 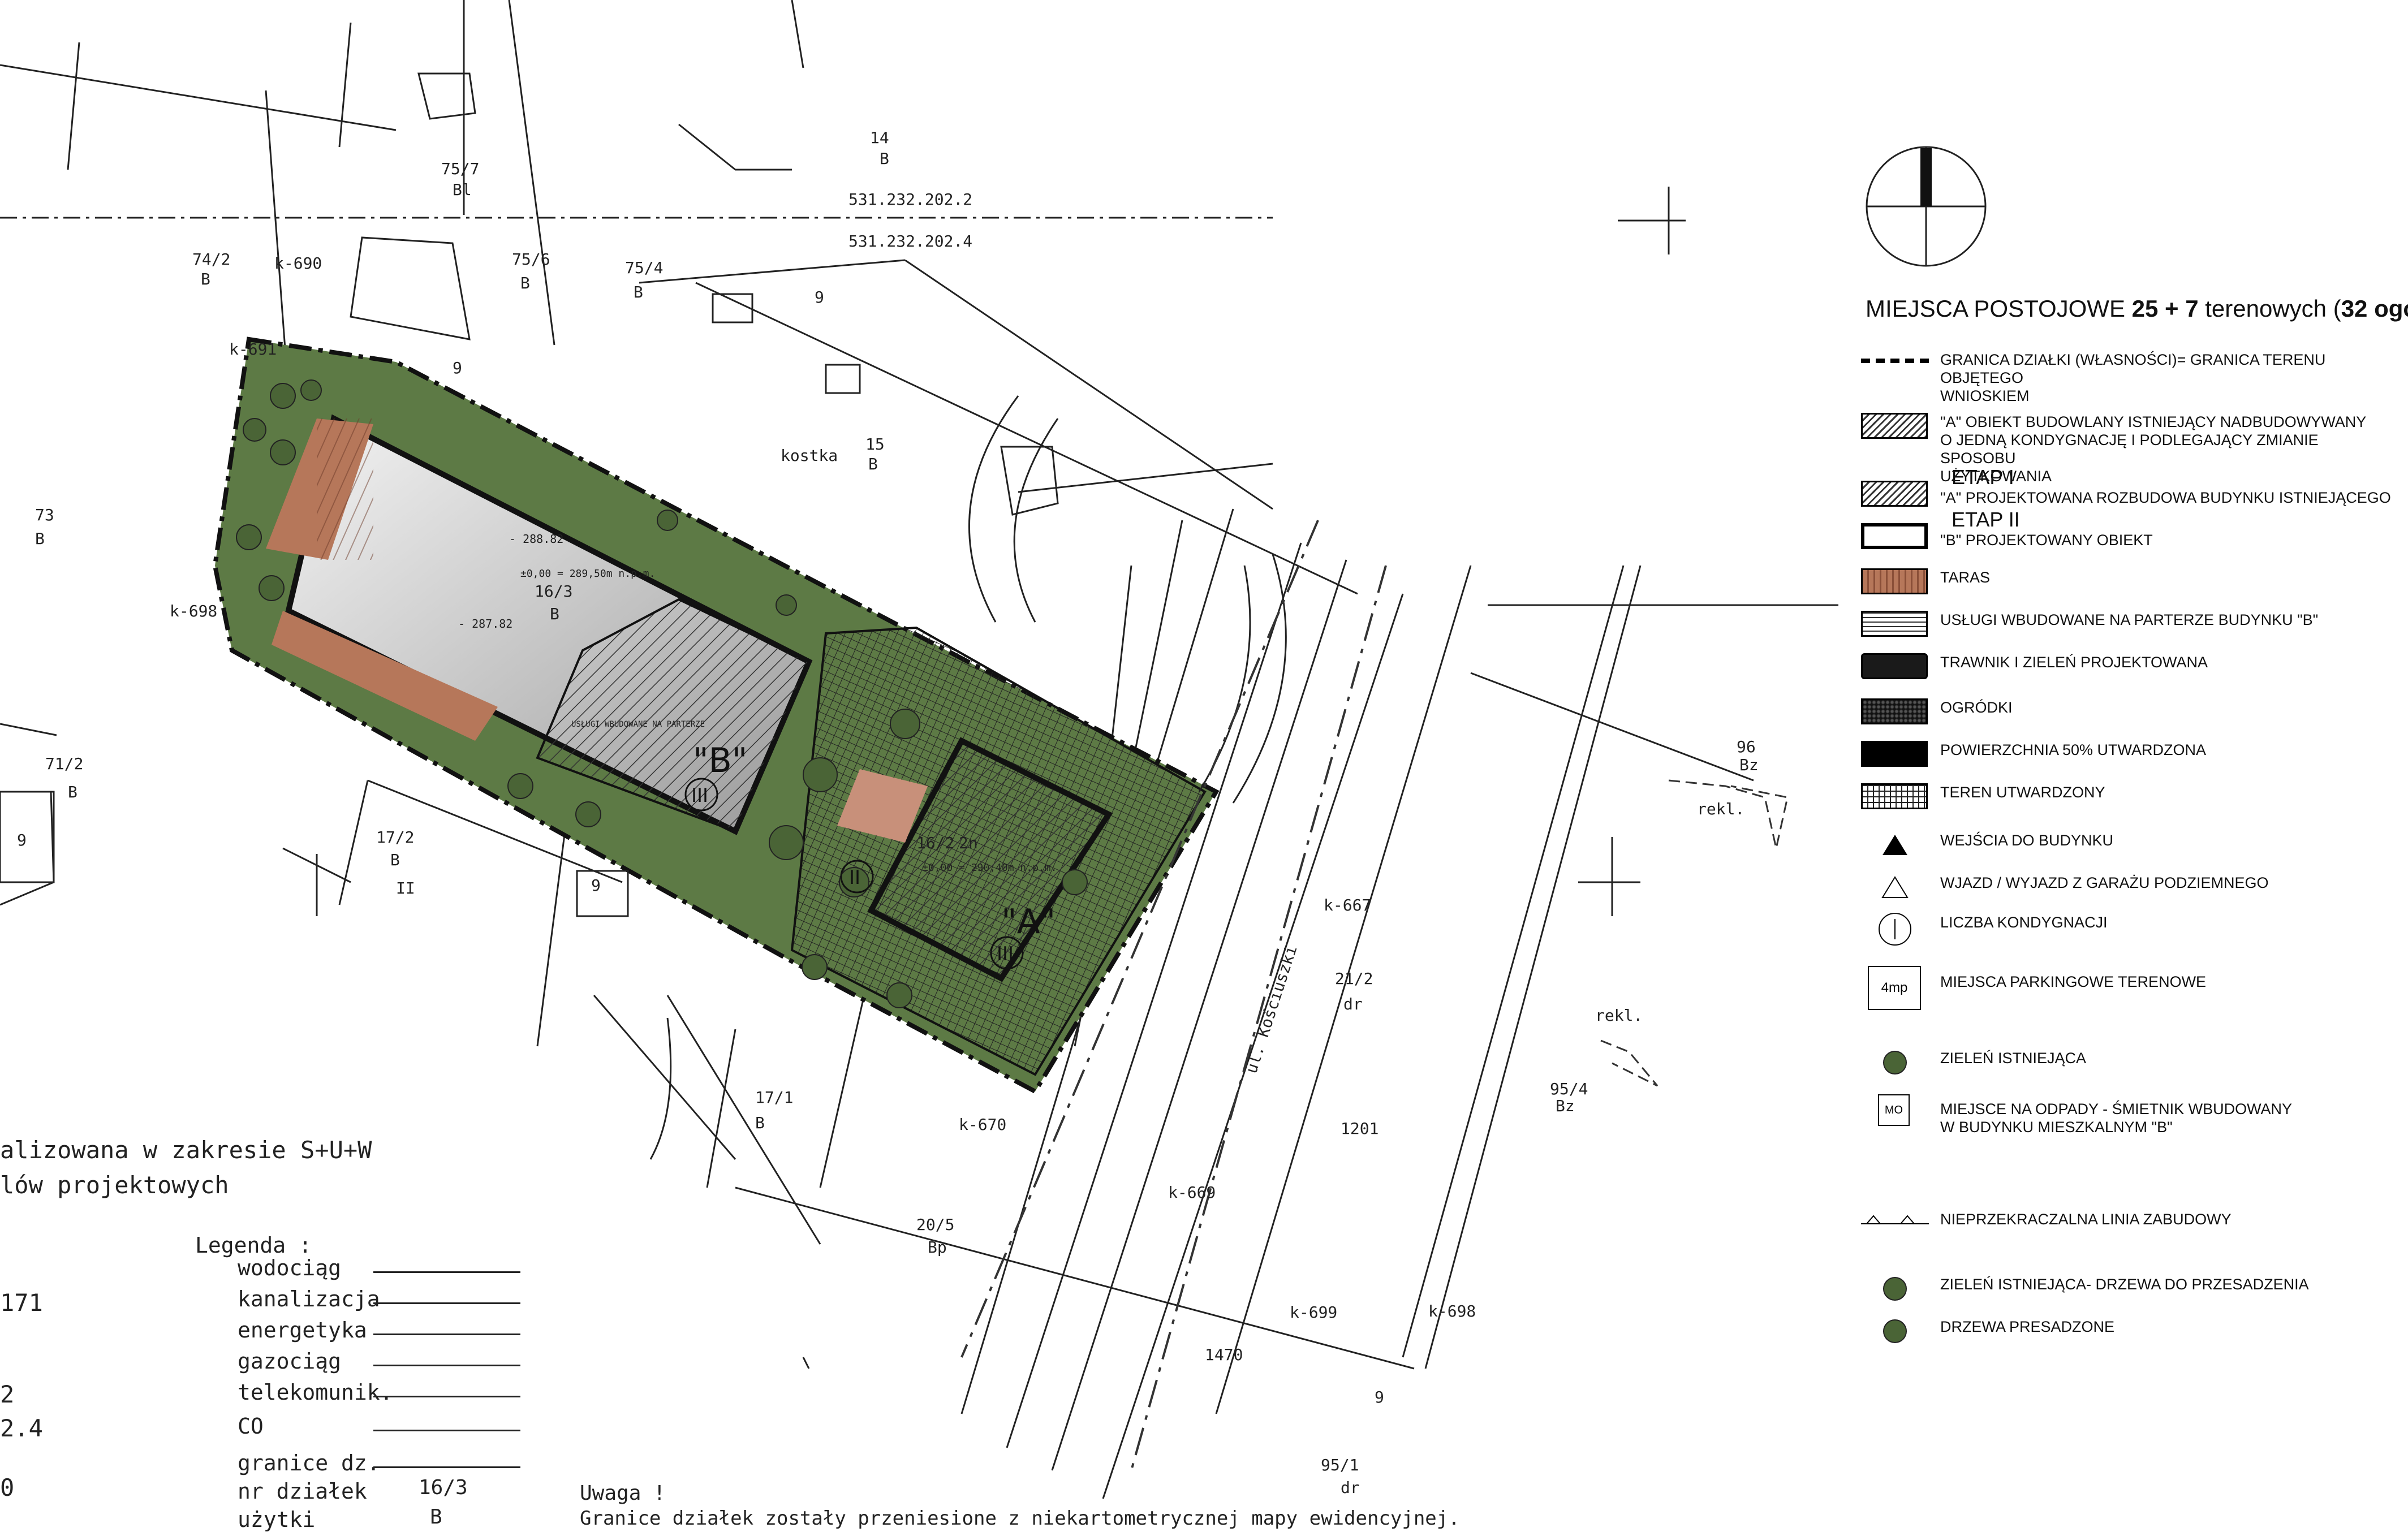 What do you see at coordinates (1028, 922) in the screenshot?
I see `building-a-label: "A"` at bounding box center [1028, 922].